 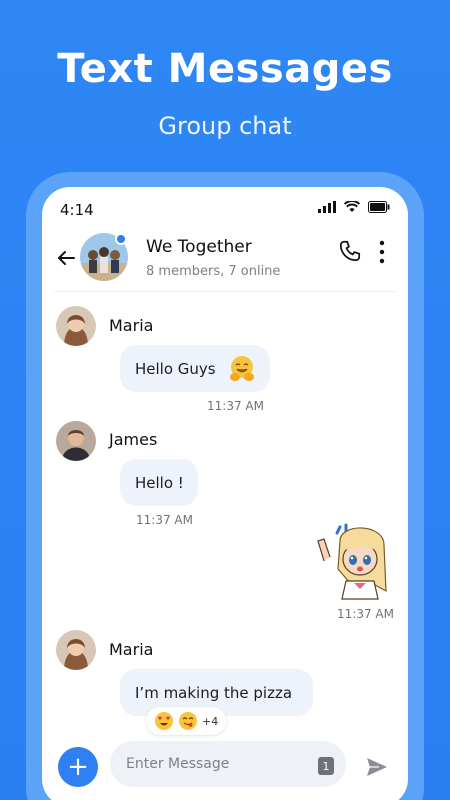 What do you see at coordinates (121, 239) in the screenshot?
I see `online-indicator` at bounding box center [121, 239].